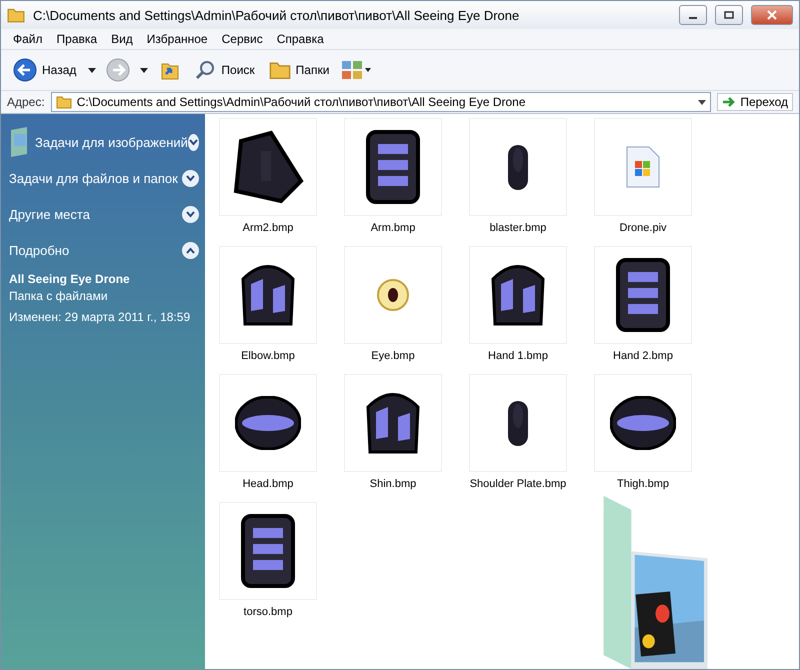 The height and width of the screenshot is (670, 800). Describe the element at coordinates (268, 228) in the screenshot. I see `file-name: Arm2.bmp` at that location.